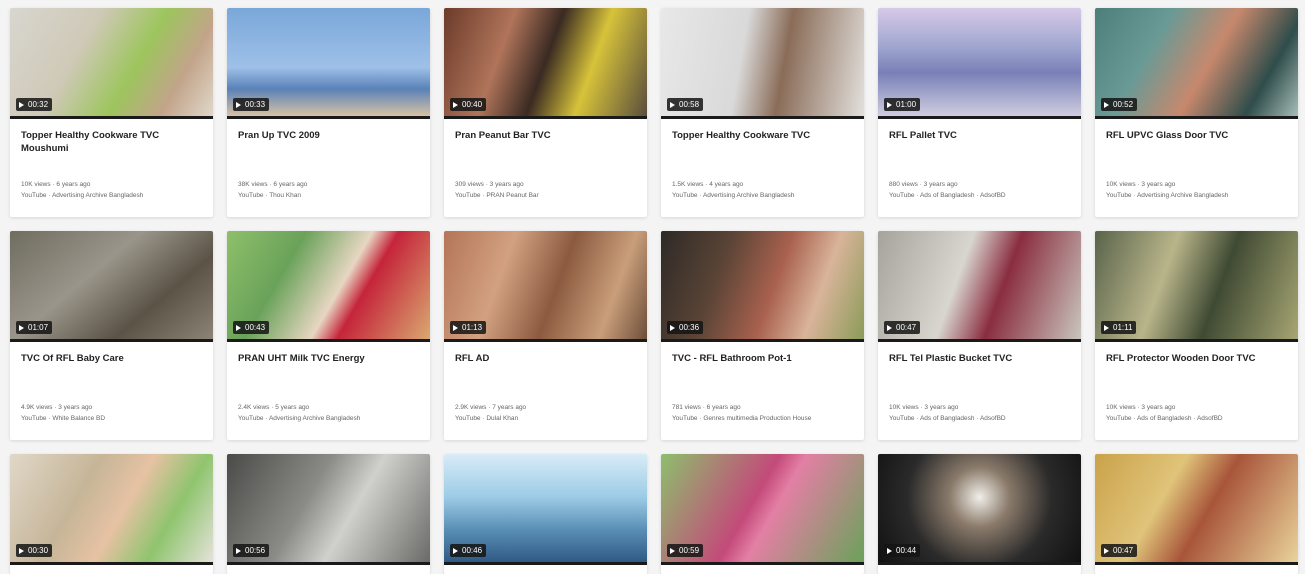  What do you see at coordinates (472, 550) in the screenshot?
I see `duration-label: 00:46` at bounding box center [472, 550].